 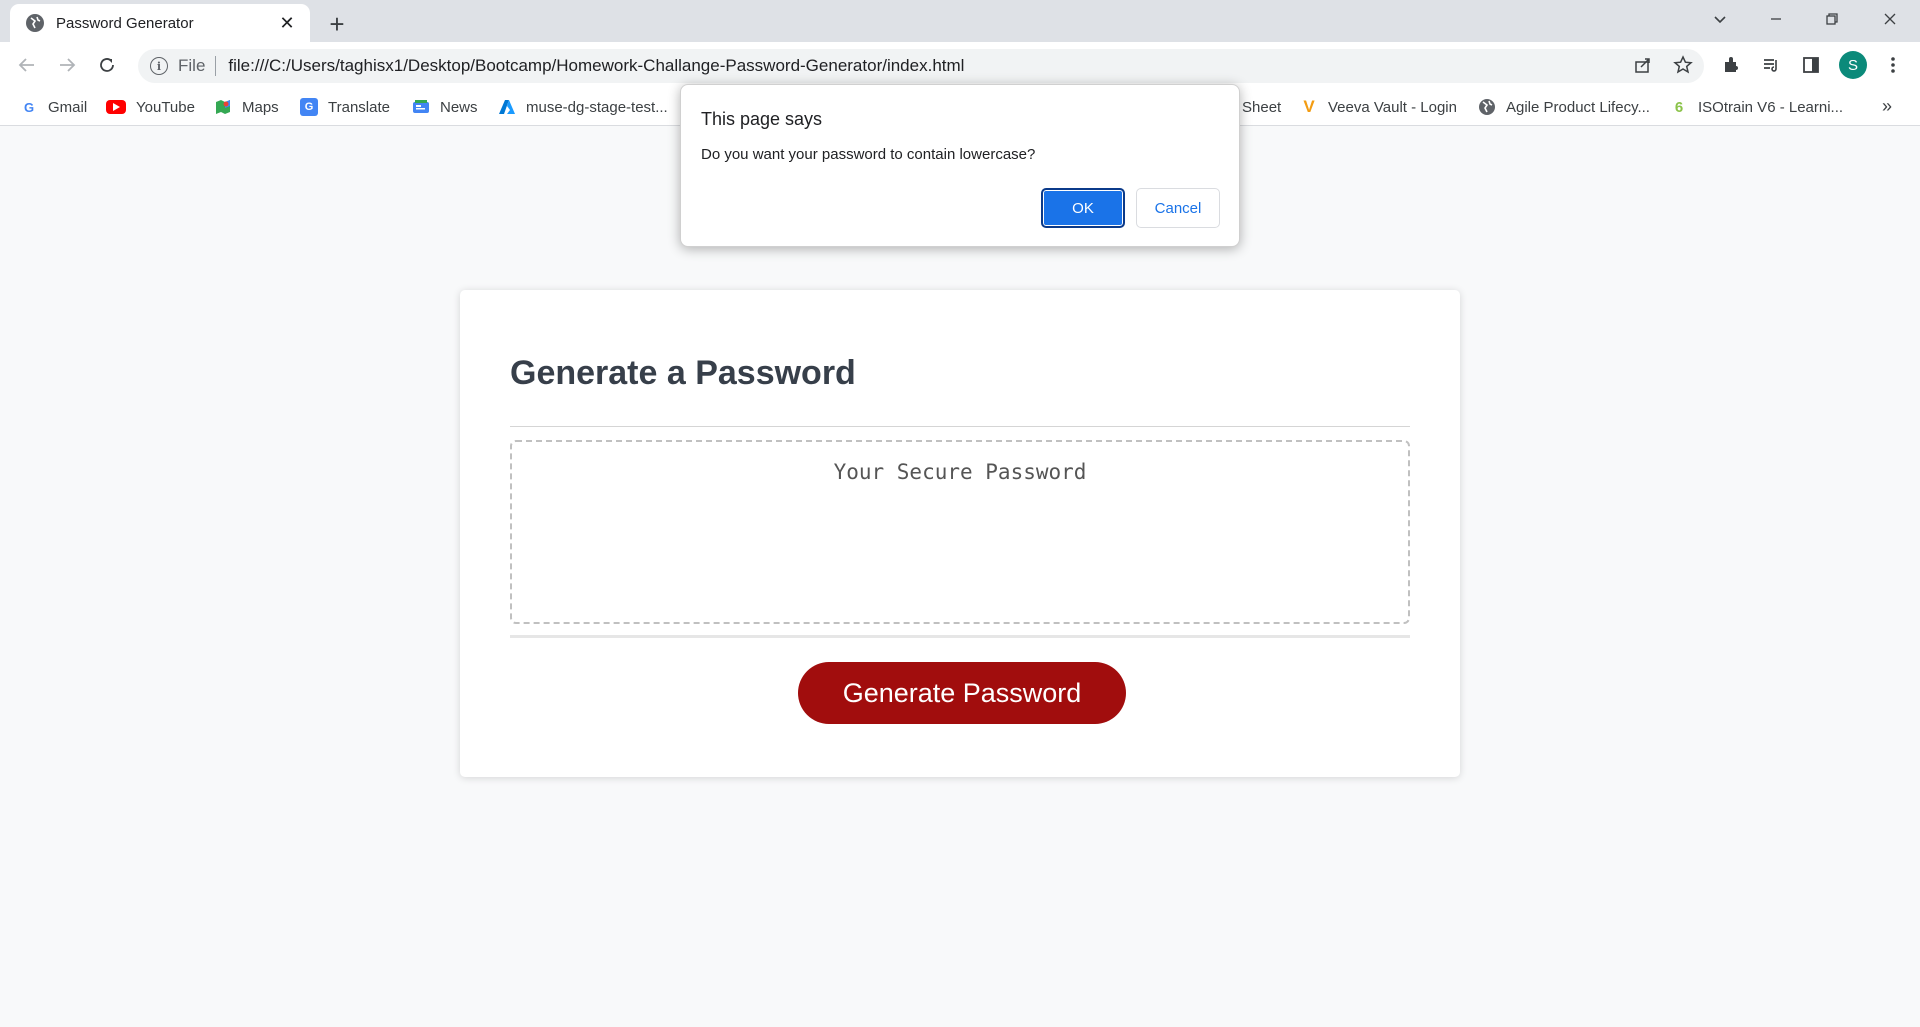 I want to click on bookmark-label: Gmail, so click(x=68, y=107).